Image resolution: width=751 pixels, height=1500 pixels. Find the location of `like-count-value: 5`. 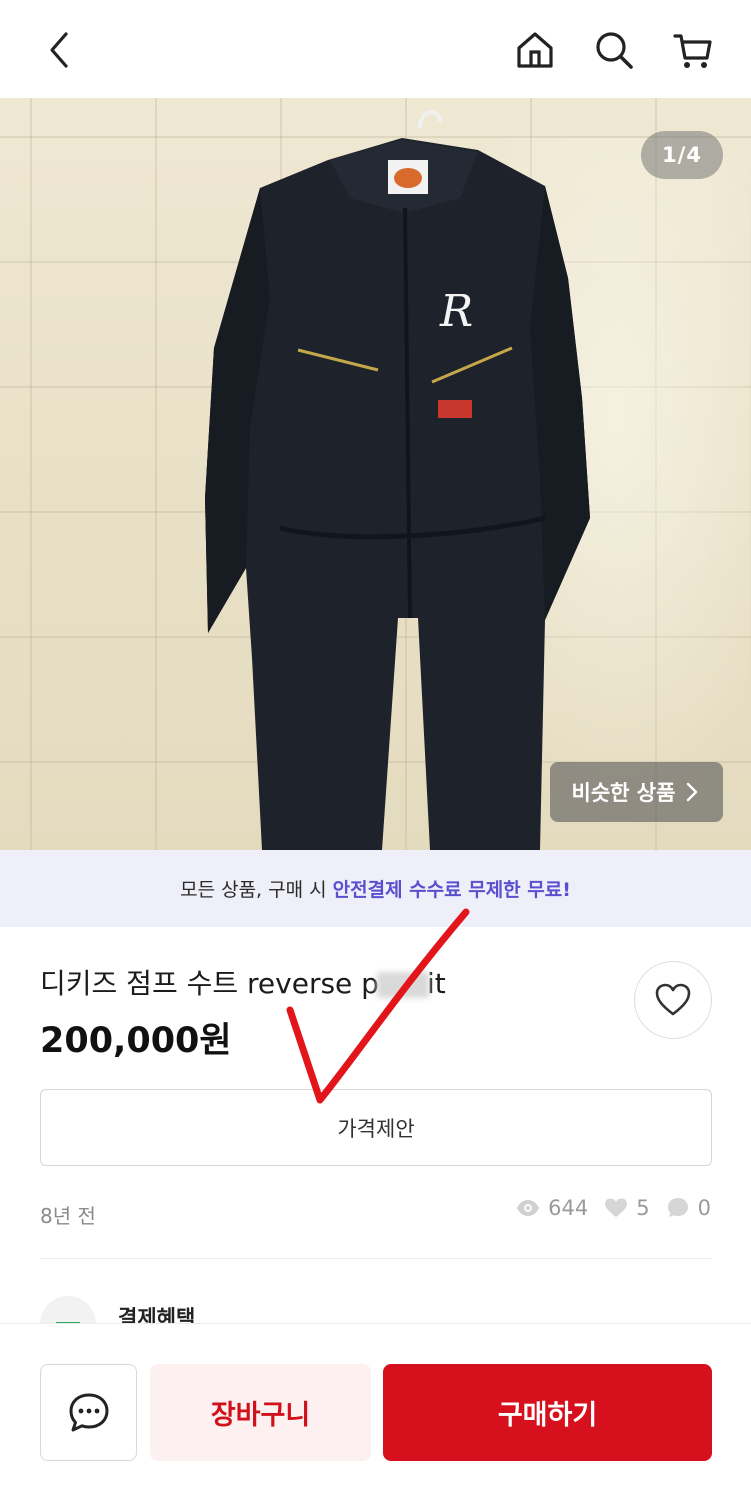

like-count-value: 5 is located at coordinates (643, 1208).